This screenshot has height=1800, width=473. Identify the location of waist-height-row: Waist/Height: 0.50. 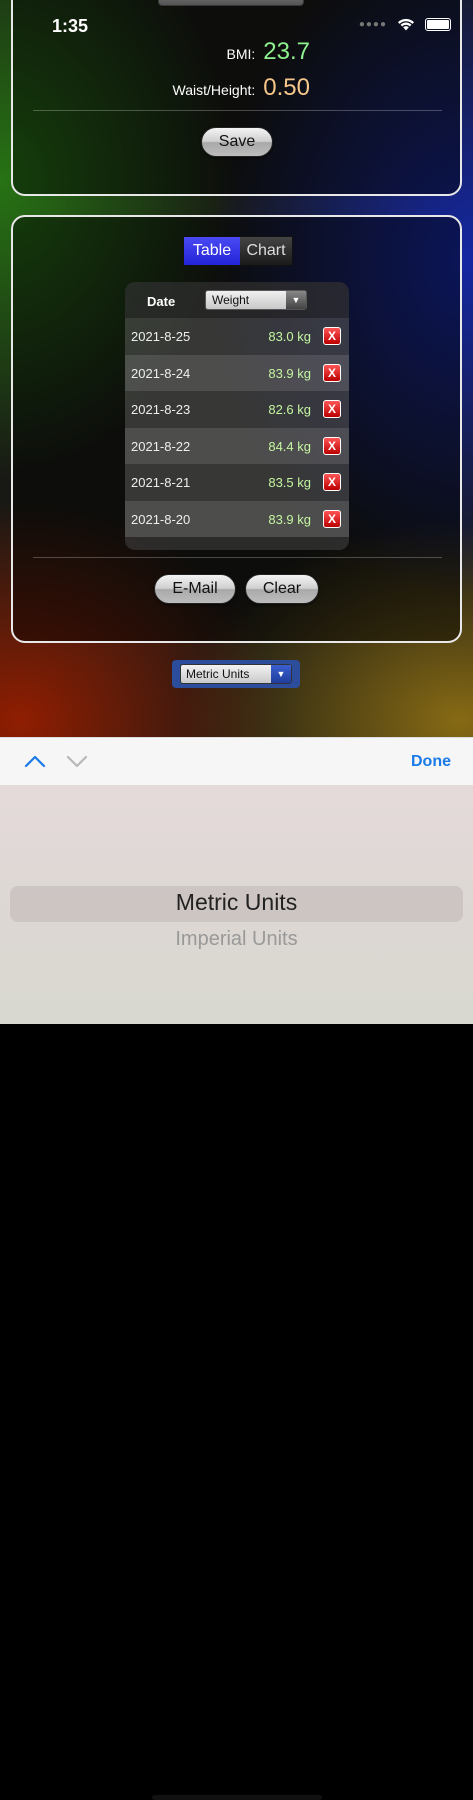
(241, 88).